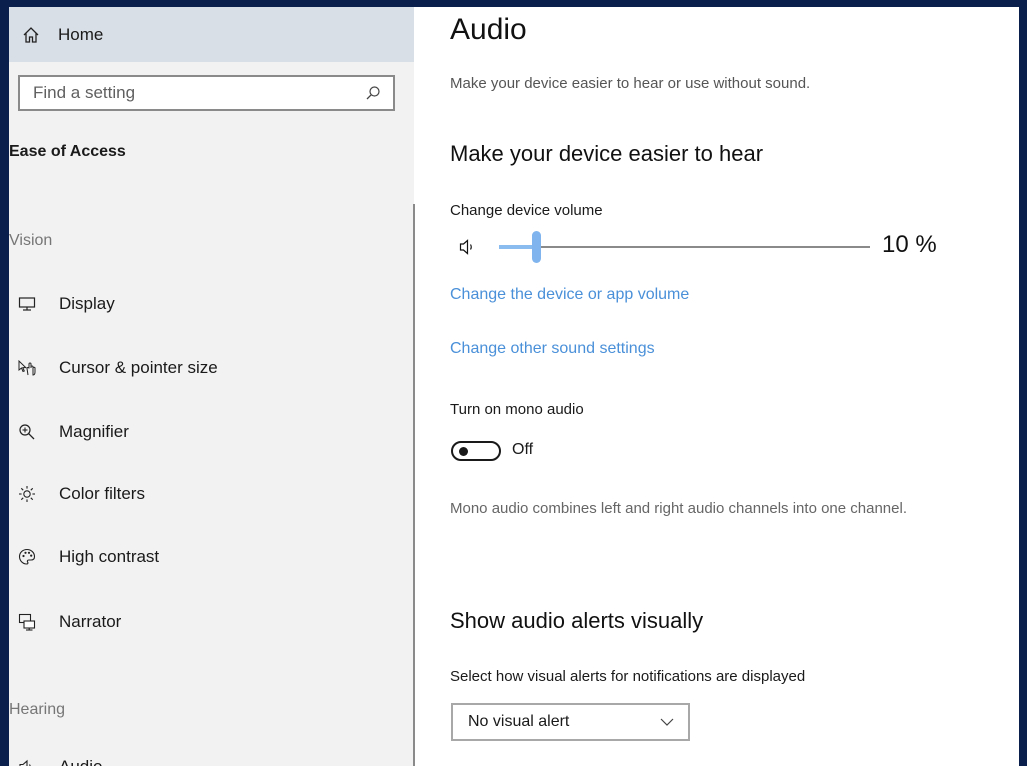 Image resolution: width=1027 pixels, height=766 pixels. I want to click on volume-slider, so click(684, 247).